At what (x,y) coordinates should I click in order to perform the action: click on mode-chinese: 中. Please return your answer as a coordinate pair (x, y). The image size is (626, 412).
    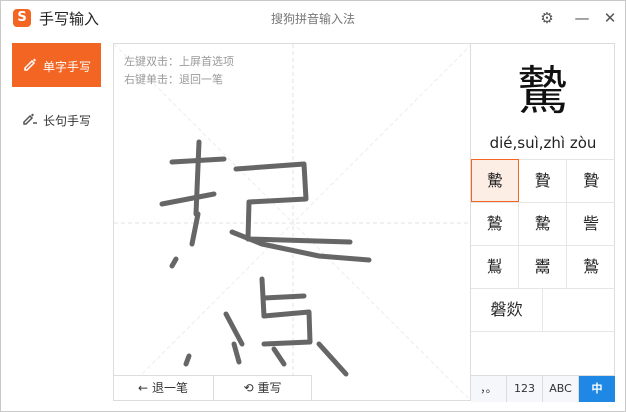
    Looking at the image, I should click on (597, 389).